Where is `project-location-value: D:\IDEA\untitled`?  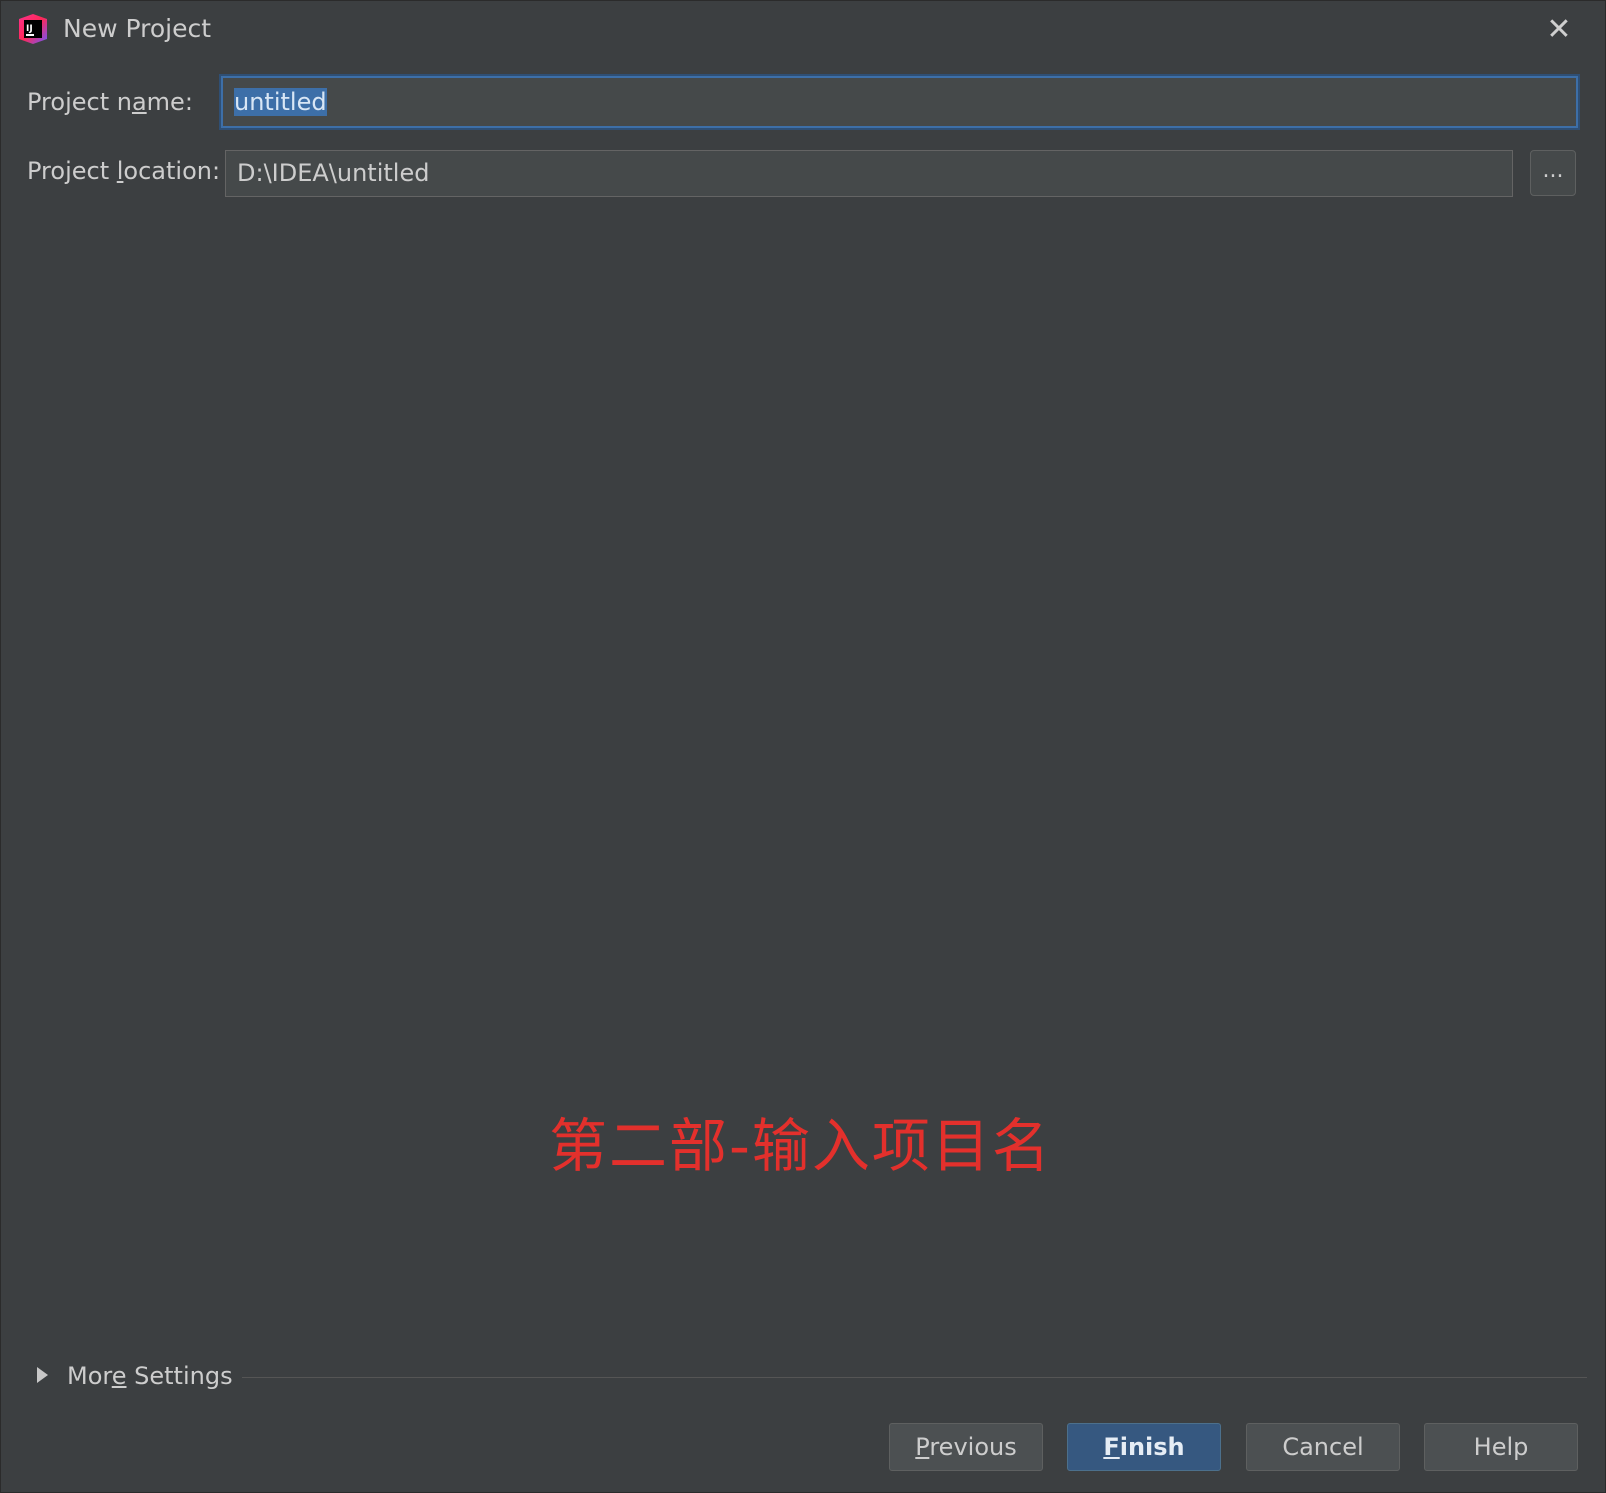
project-location-value: D:\IDEA\untitled is located at coordinates (333, 173).